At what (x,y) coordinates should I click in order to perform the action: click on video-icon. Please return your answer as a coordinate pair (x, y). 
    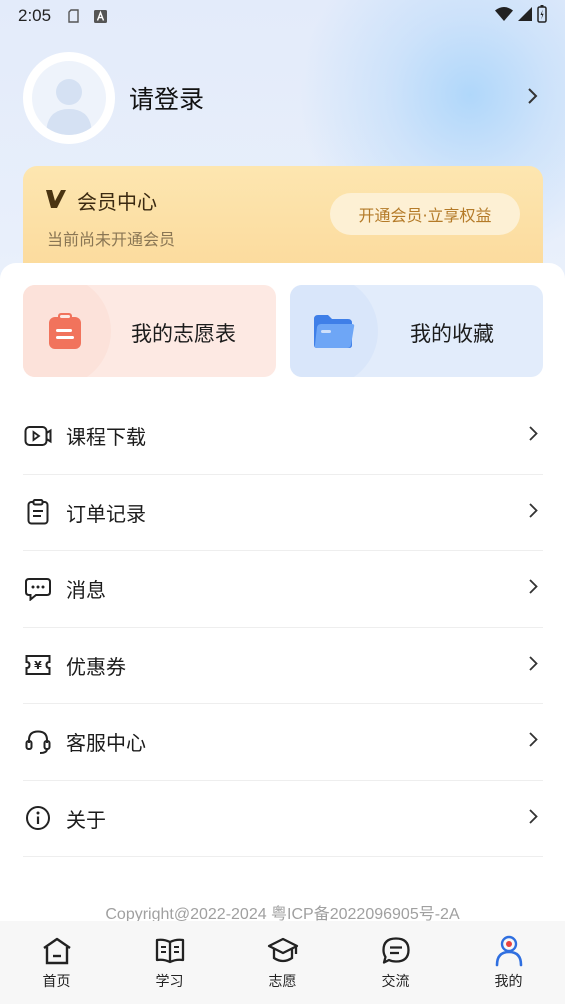
    Looking at the image, I should click on (38, 436).